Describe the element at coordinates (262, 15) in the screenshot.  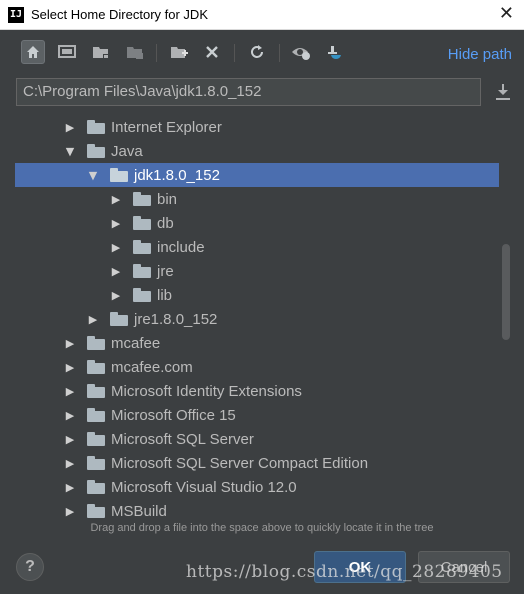
I see `title-bar: IJ Select Home Directory for JDK ✕` at that location.